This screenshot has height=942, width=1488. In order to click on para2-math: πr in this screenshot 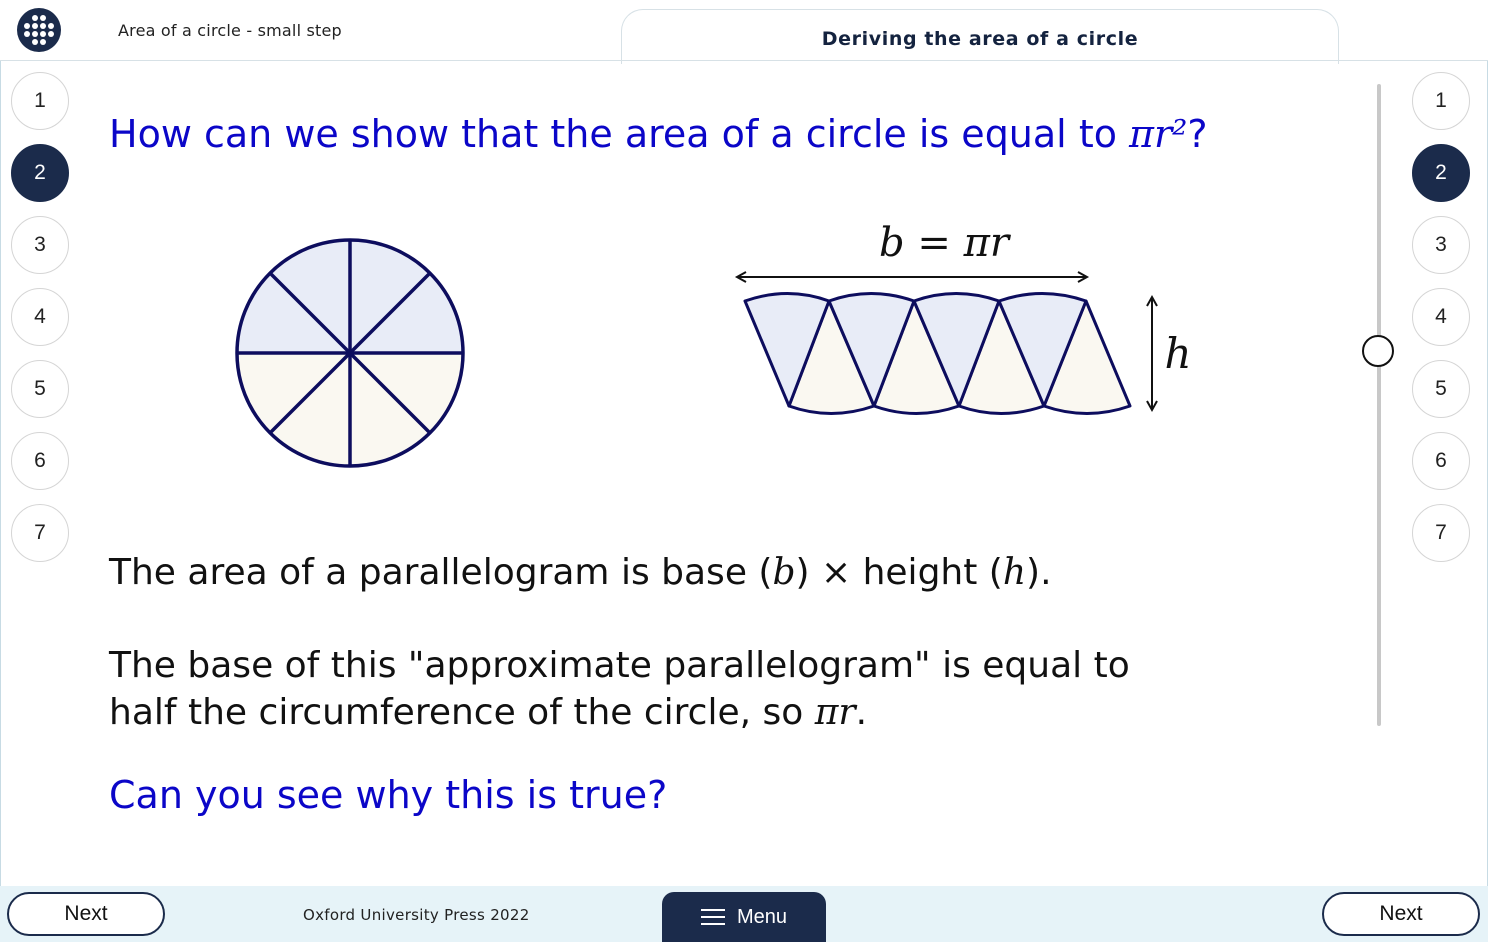, I will do `click(835, 712)`.